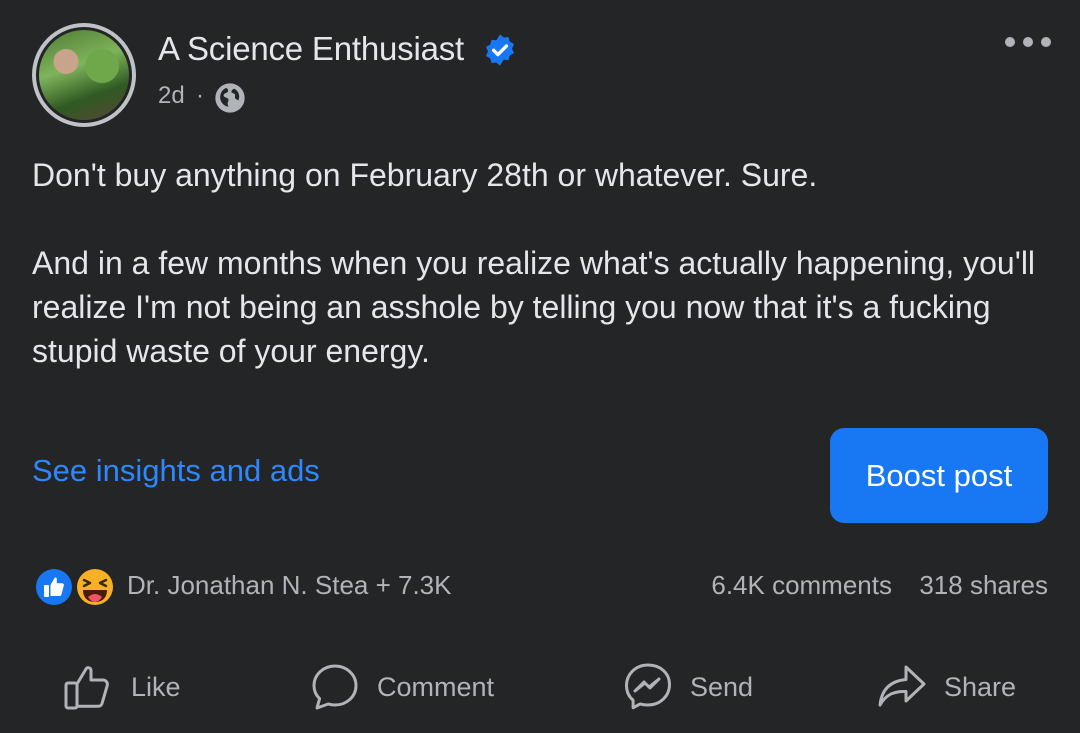 The height and width of the screenshot is (733, 1080). Describe the element at coordinates (289, 585) in the screenshot. I see `reactors-summary: Dr. Jonathan N. Stea + 7.3K` at that location.